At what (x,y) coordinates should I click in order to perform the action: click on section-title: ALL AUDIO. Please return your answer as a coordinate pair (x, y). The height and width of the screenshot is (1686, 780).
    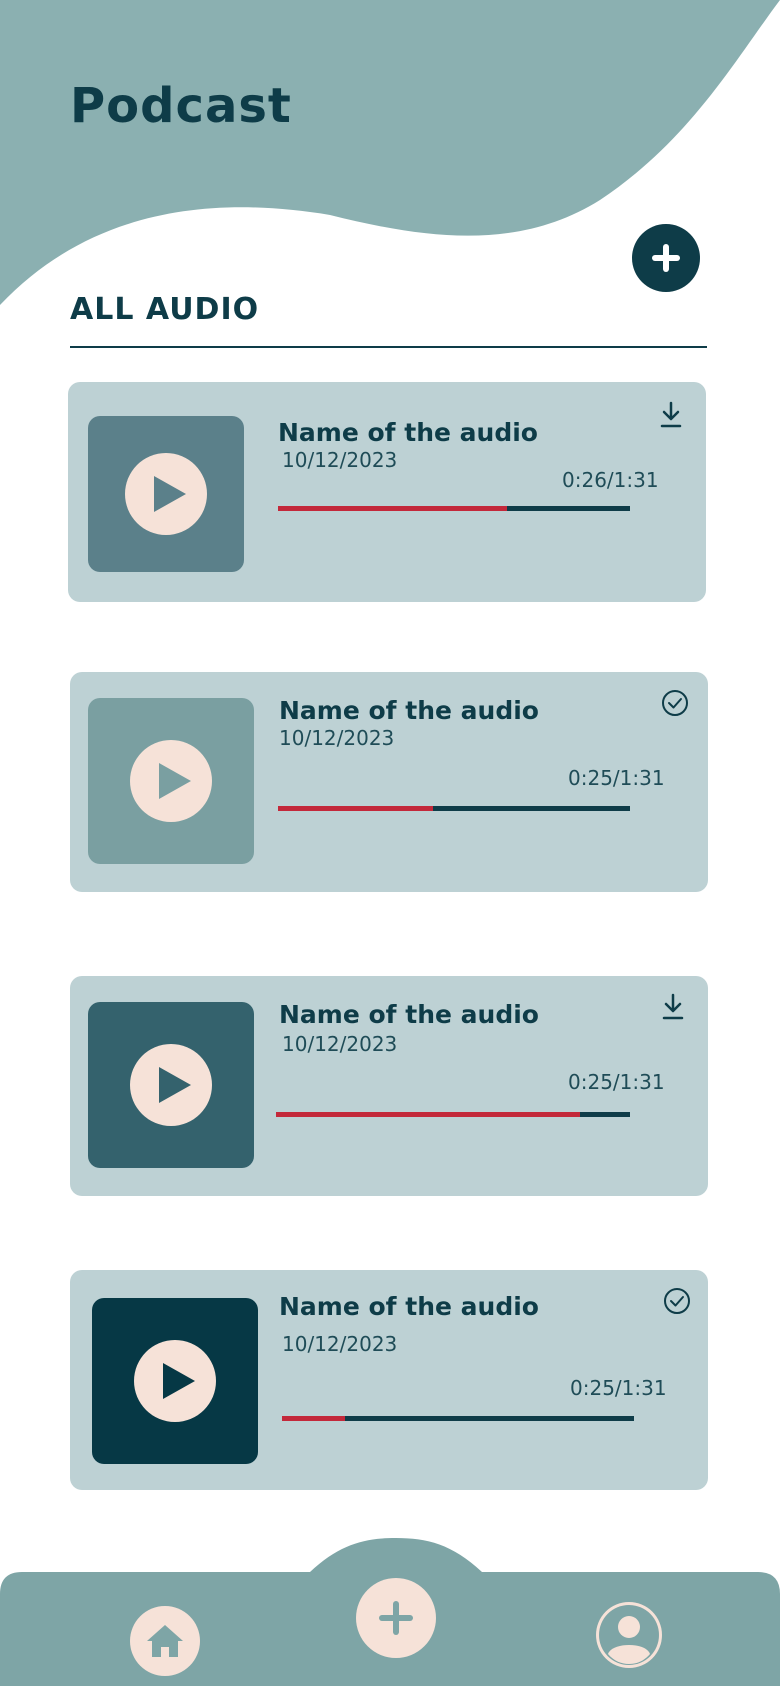
    Looking at the image, I should click on (165, 309).